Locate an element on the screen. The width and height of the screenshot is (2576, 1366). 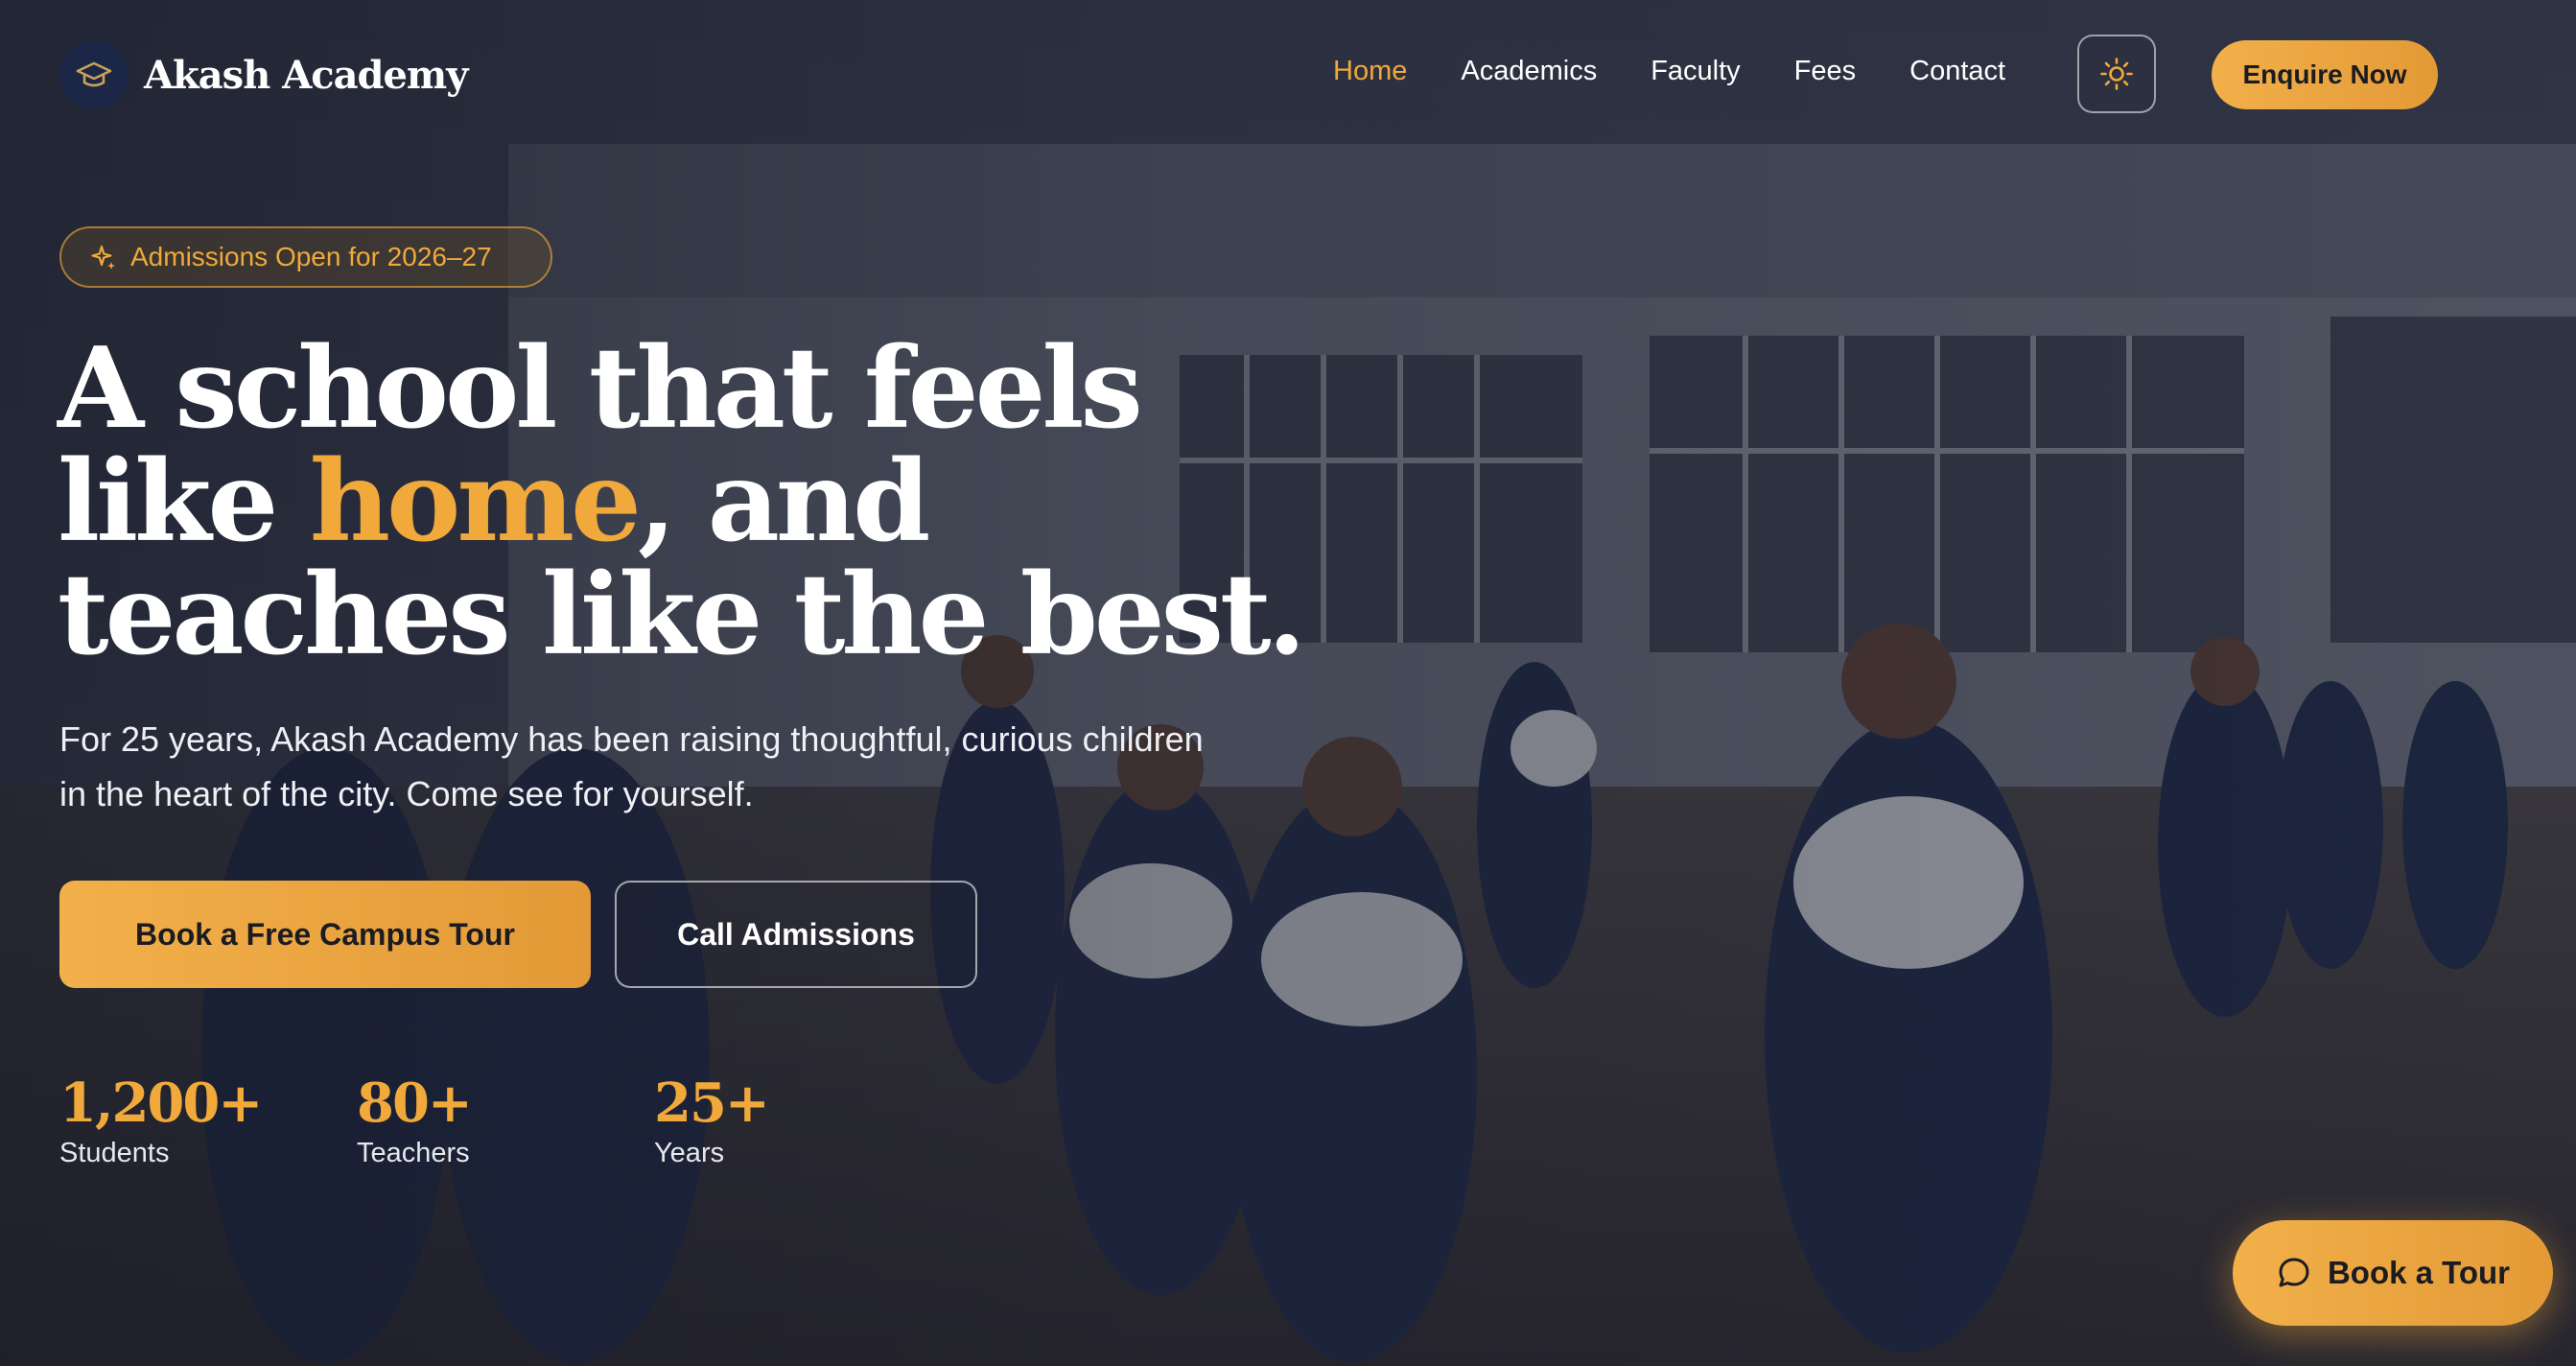
stats-row: 1,200+ Students 80+ Teachers 25+ Years is located at coordinates (505, 1120).